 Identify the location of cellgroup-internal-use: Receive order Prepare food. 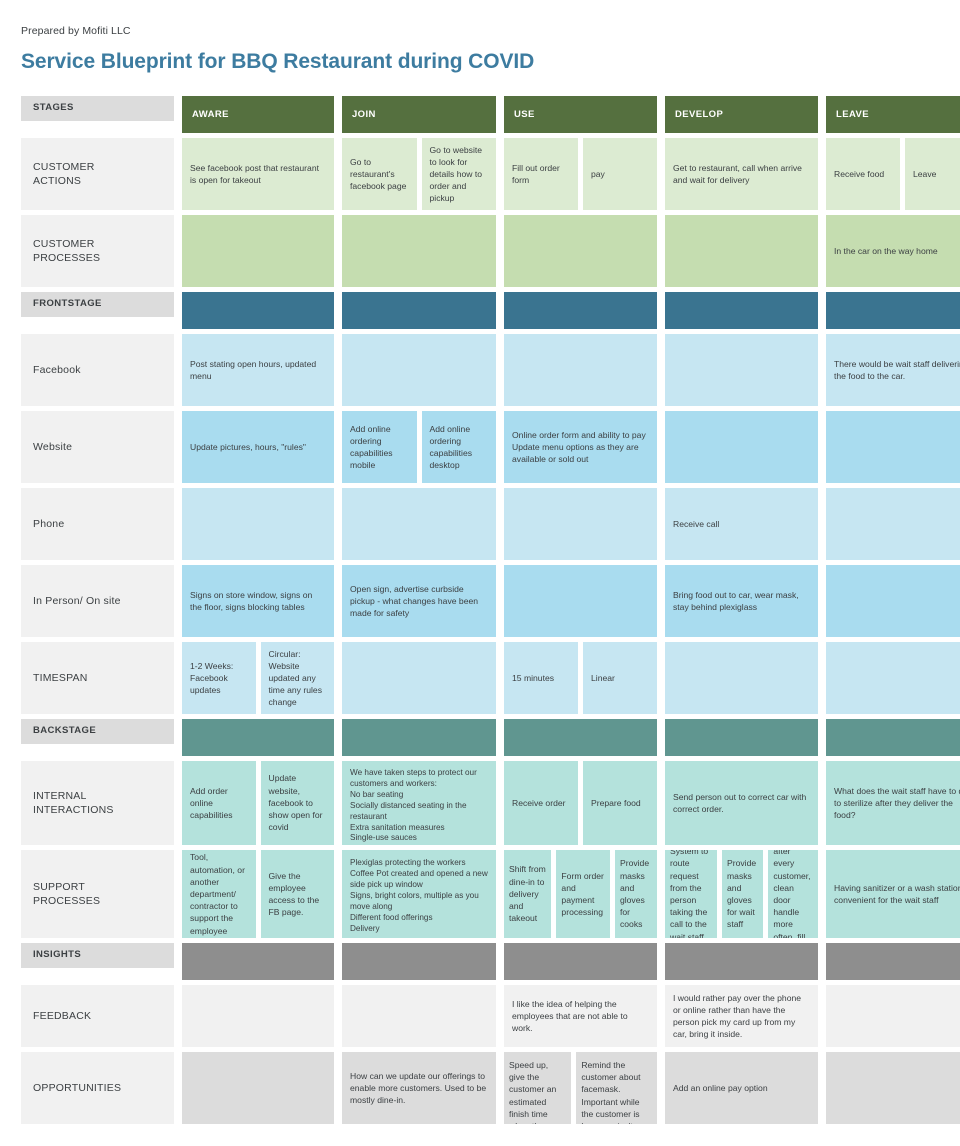
(580, 803).